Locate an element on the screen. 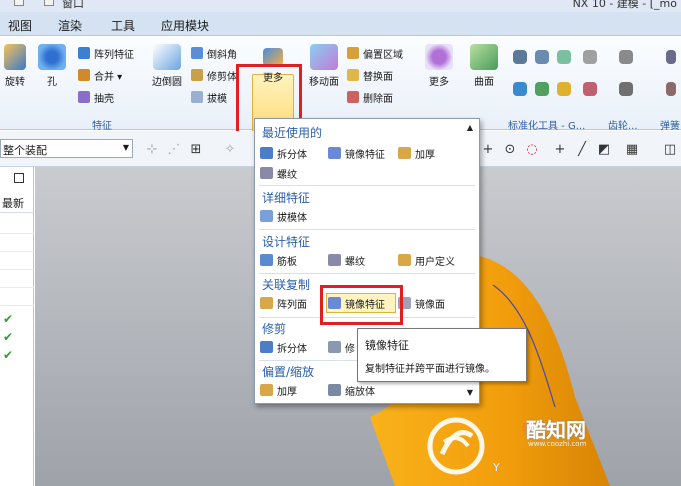 The width and height of the screenshot is (681, 486). delete-face-button: 删除面 is located at coordinates (370, 97).